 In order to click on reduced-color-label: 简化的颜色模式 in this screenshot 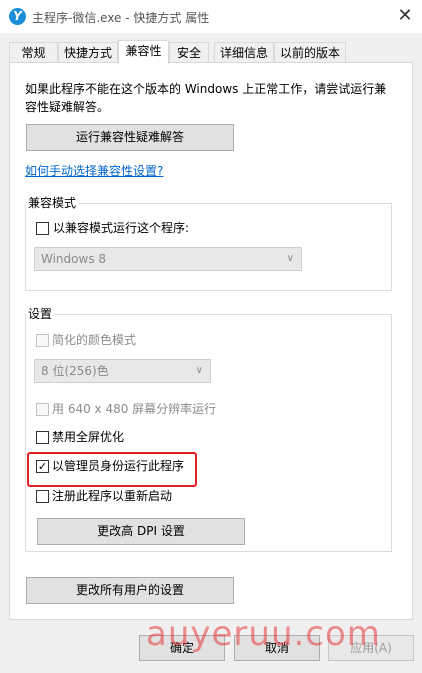, I will do `click(94, 340)`.